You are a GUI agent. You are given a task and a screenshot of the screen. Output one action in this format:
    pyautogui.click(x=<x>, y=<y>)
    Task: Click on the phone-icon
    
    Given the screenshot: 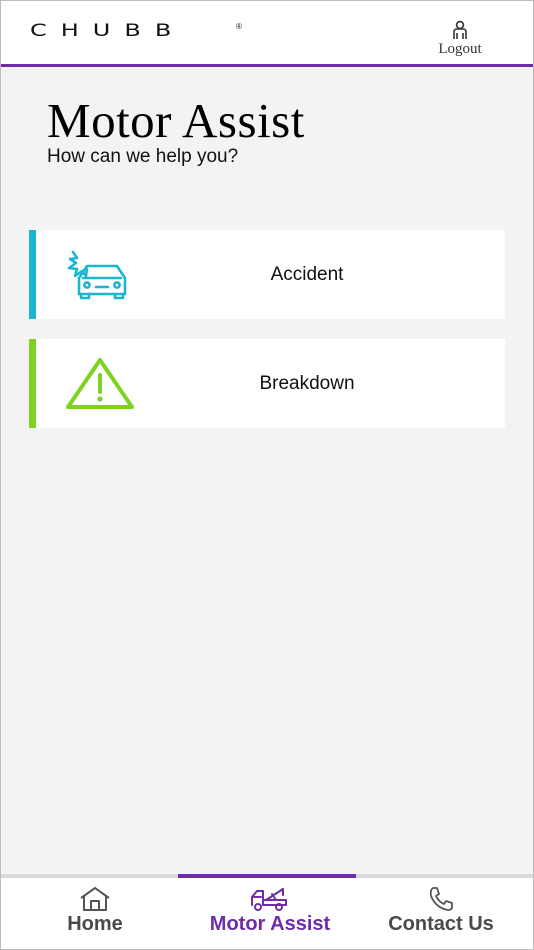 What is the action you would take?
    pyautogui.click(x=441, y=899)
    